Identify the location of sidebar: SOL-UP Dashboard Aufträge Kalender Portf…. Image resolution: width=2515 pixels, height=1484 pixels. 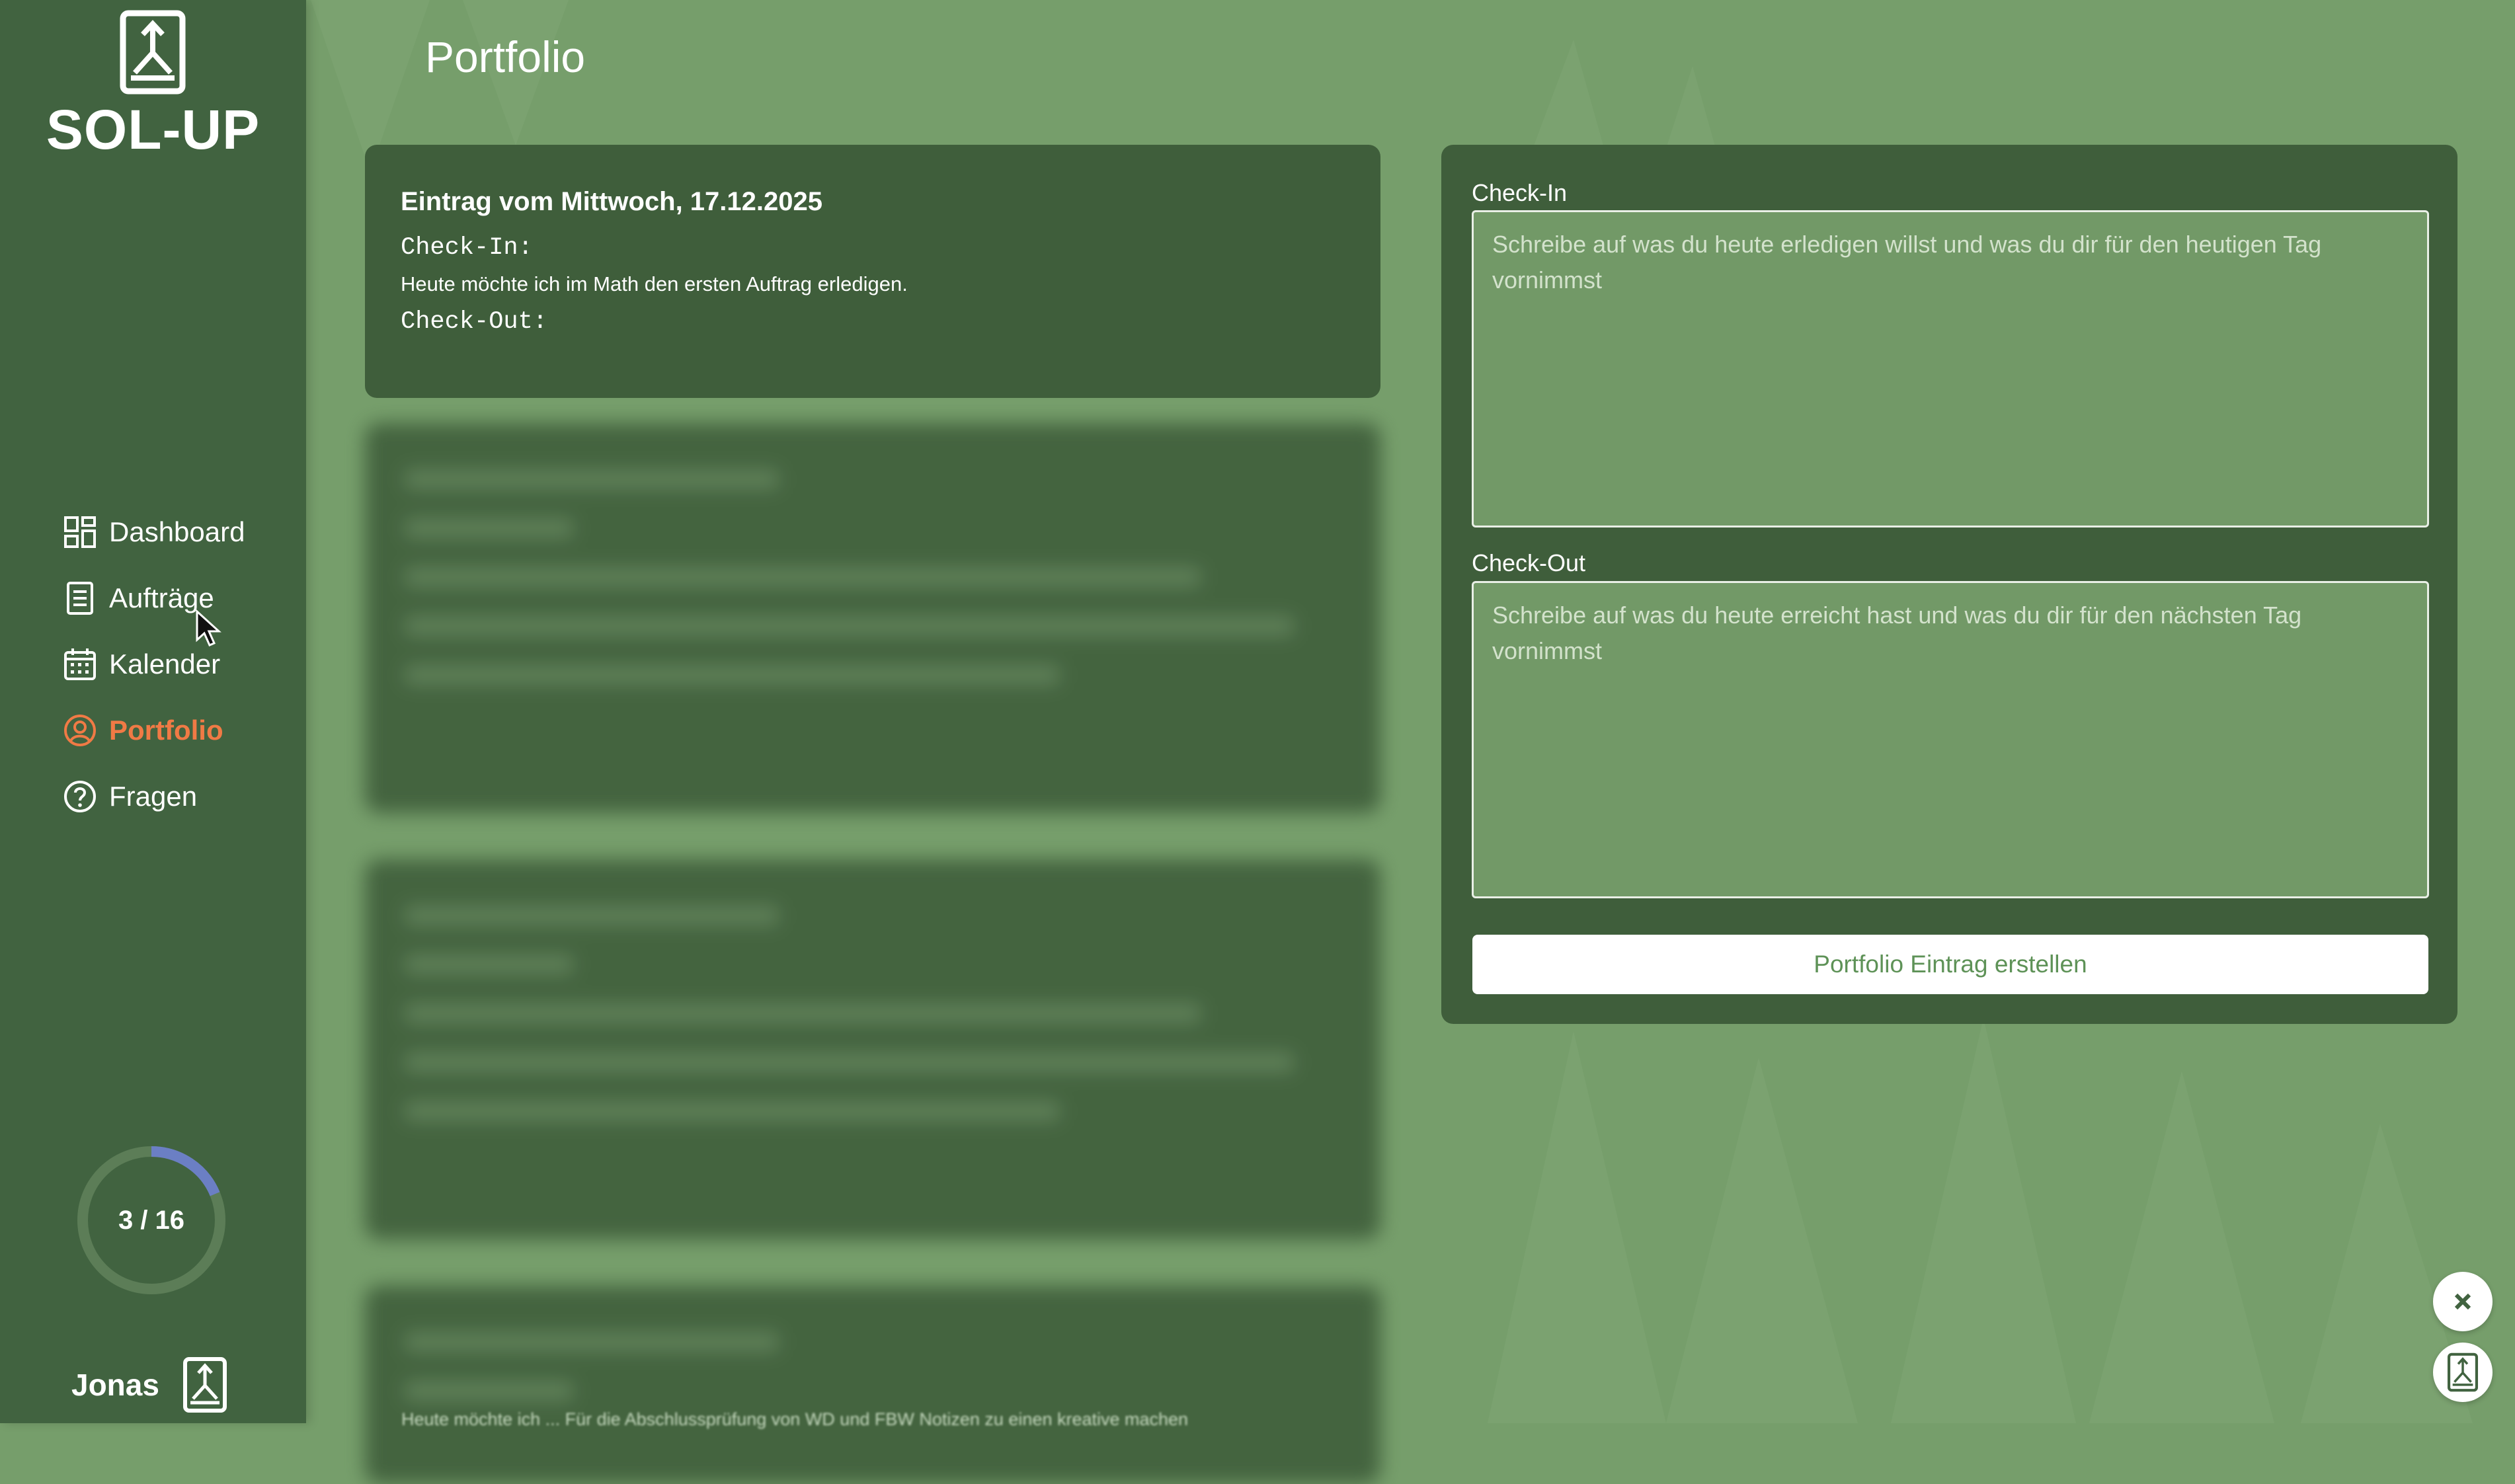
(153, 712).